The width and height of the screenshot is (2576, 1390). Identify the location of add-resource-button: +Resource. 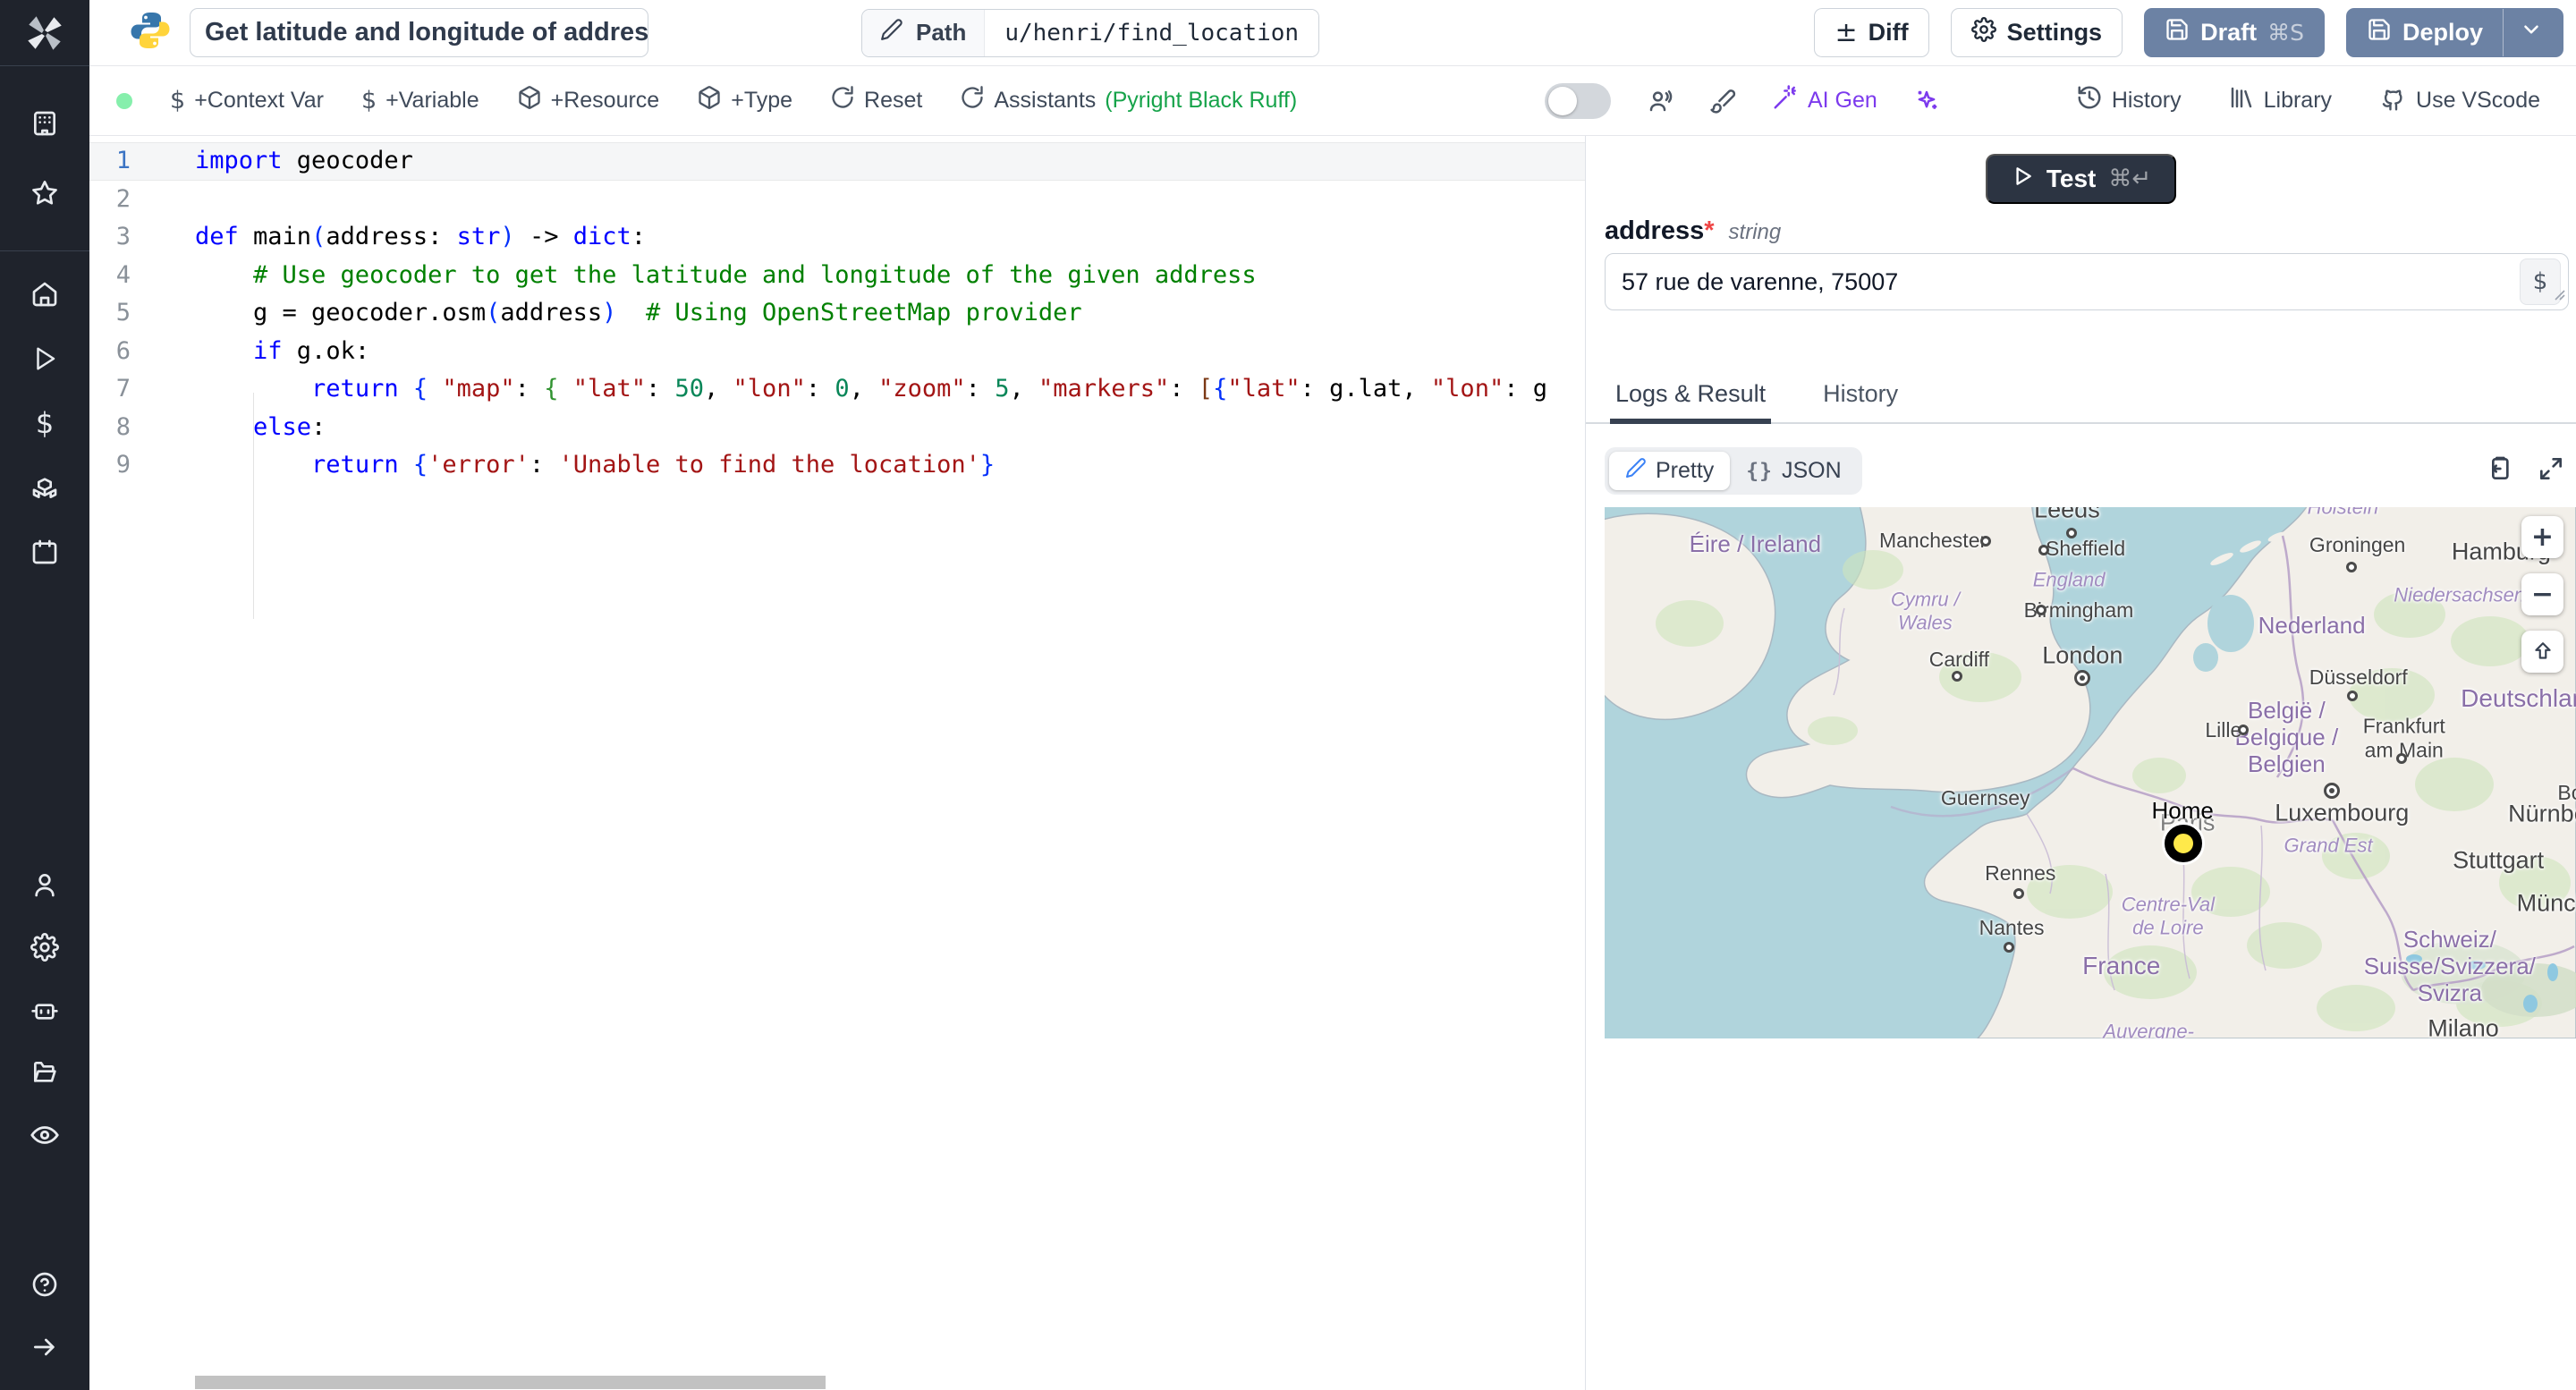
(588, 100).